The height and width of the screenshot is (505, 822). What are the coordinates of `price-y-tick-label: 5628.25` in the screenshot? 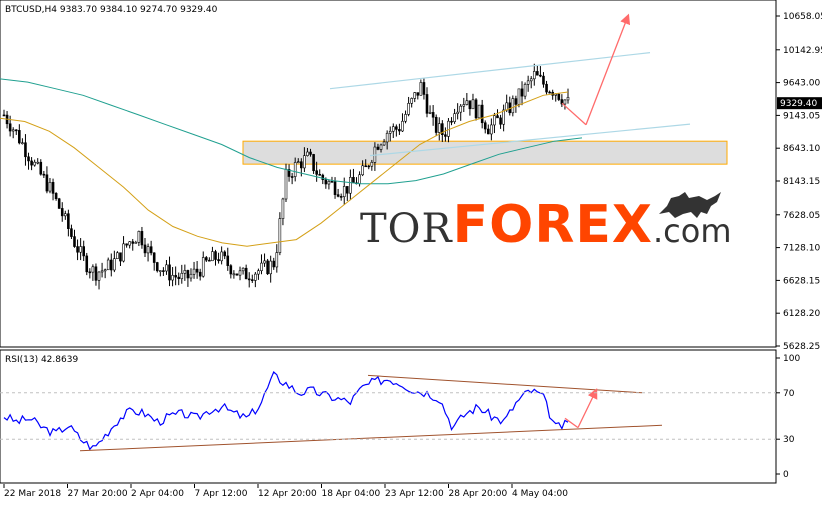 It's located at (801, 347).